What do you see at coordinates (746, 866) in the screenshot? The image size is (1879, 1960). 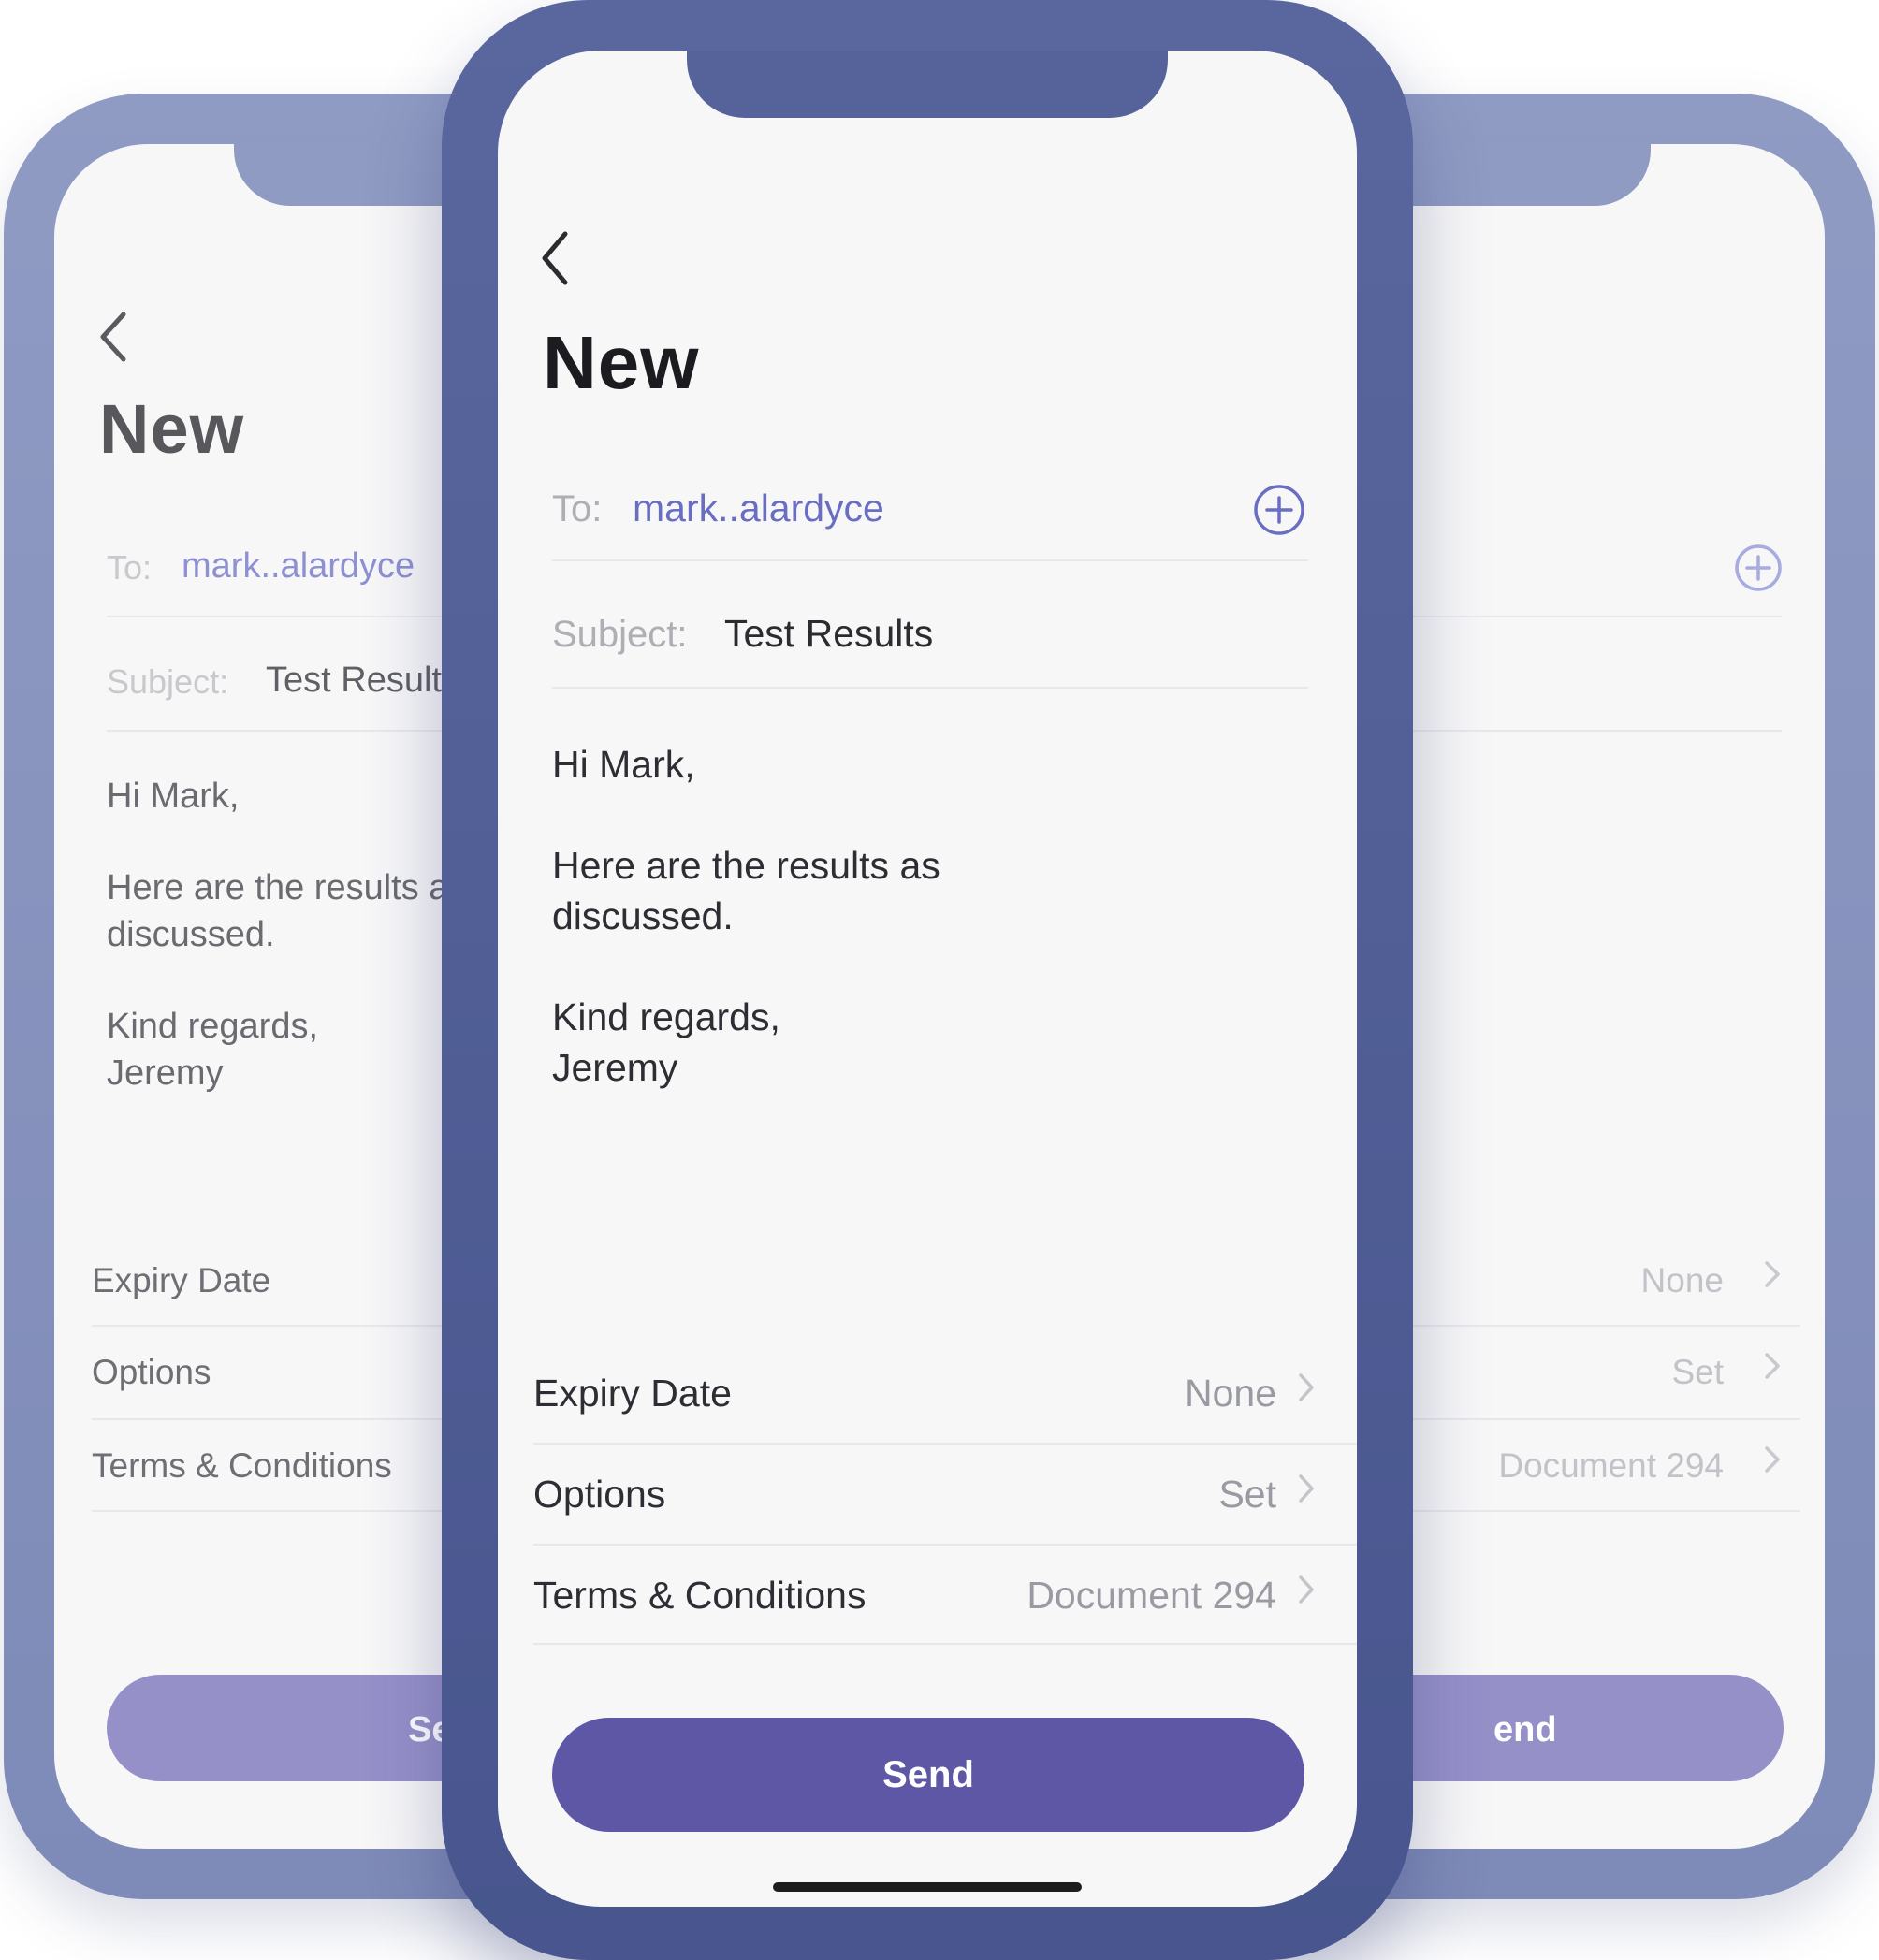 I see `message-body-line1: Here are the results as` at bounding box center [746, 866].